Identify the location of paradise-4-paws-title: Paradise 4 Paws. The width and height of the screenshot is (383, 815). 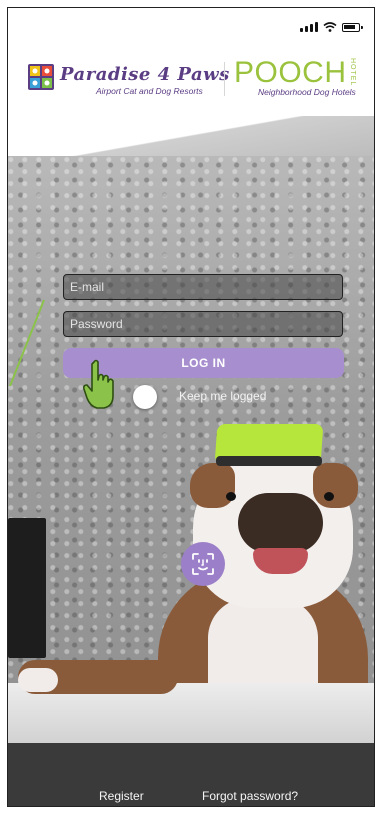
(145, 74).